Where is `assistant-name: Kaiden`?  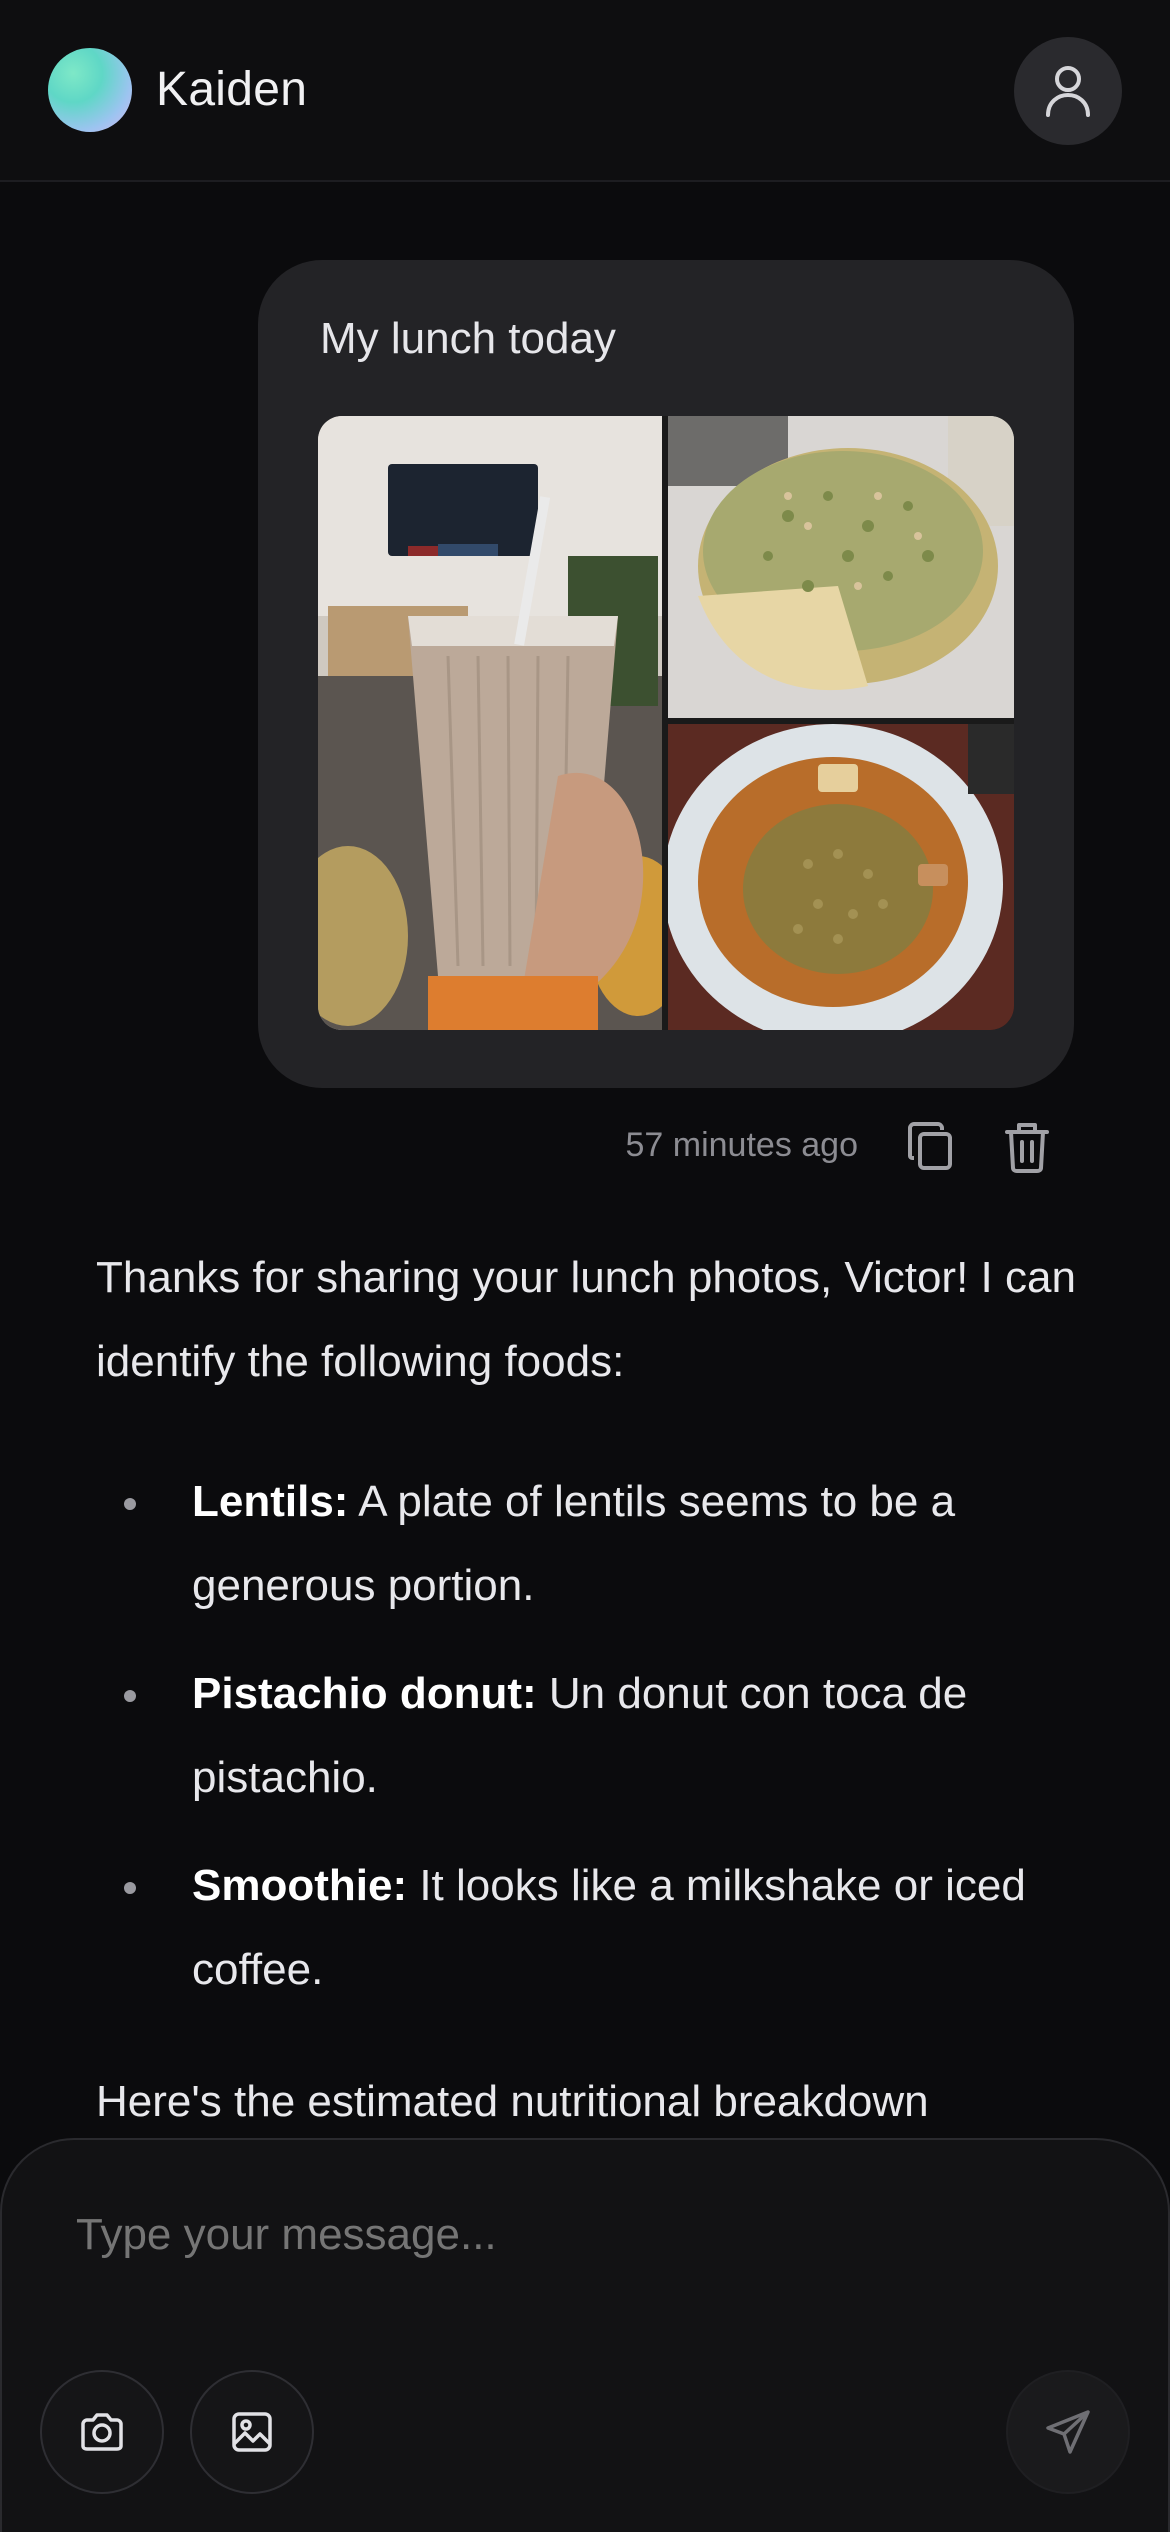
assistant-name: Kaiden is located at coordinates (232, 89).